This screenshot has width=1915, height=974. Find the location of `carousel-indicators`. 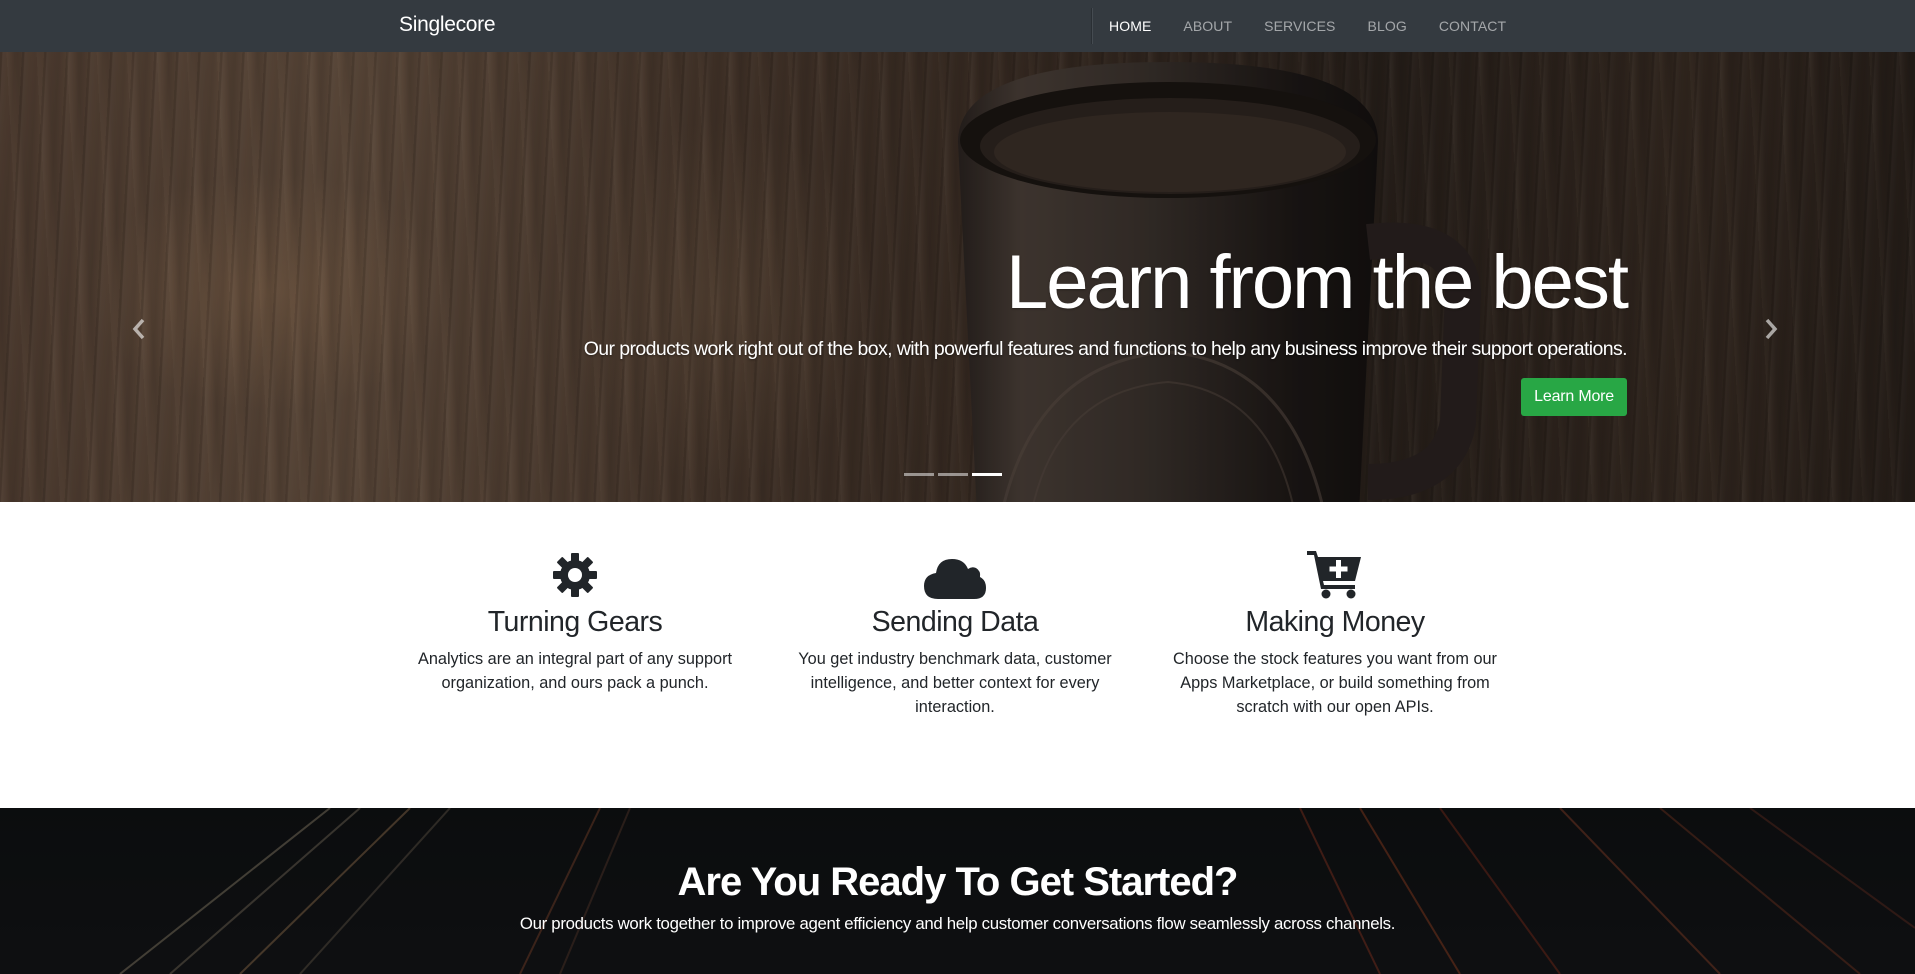

carousel-indicators is located at coordinates (953, 474).